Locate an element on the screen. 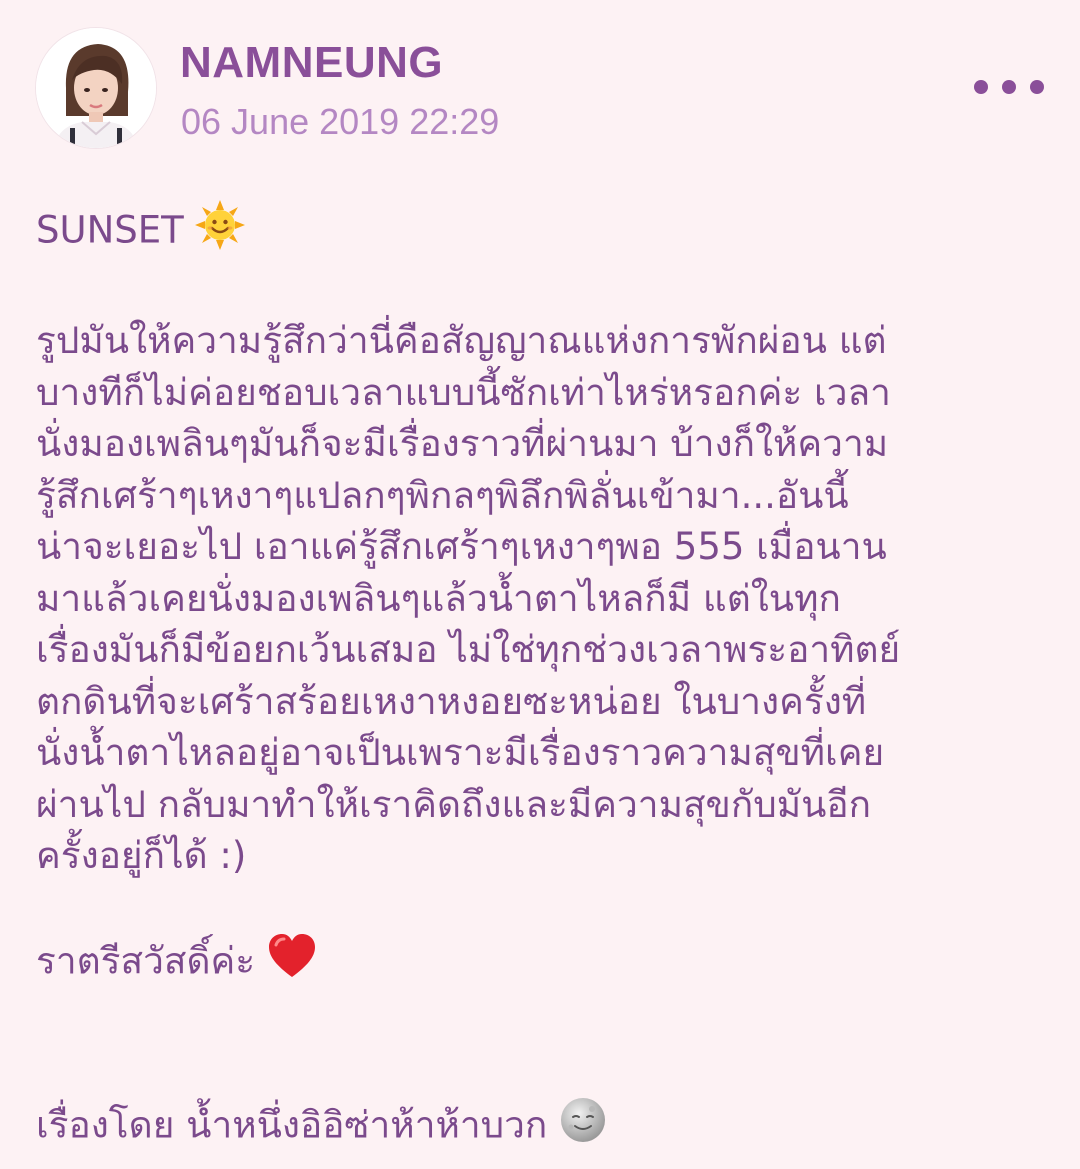 This screenshot has height=1169, width=1080. avatar is located at coordinates (96, 88).